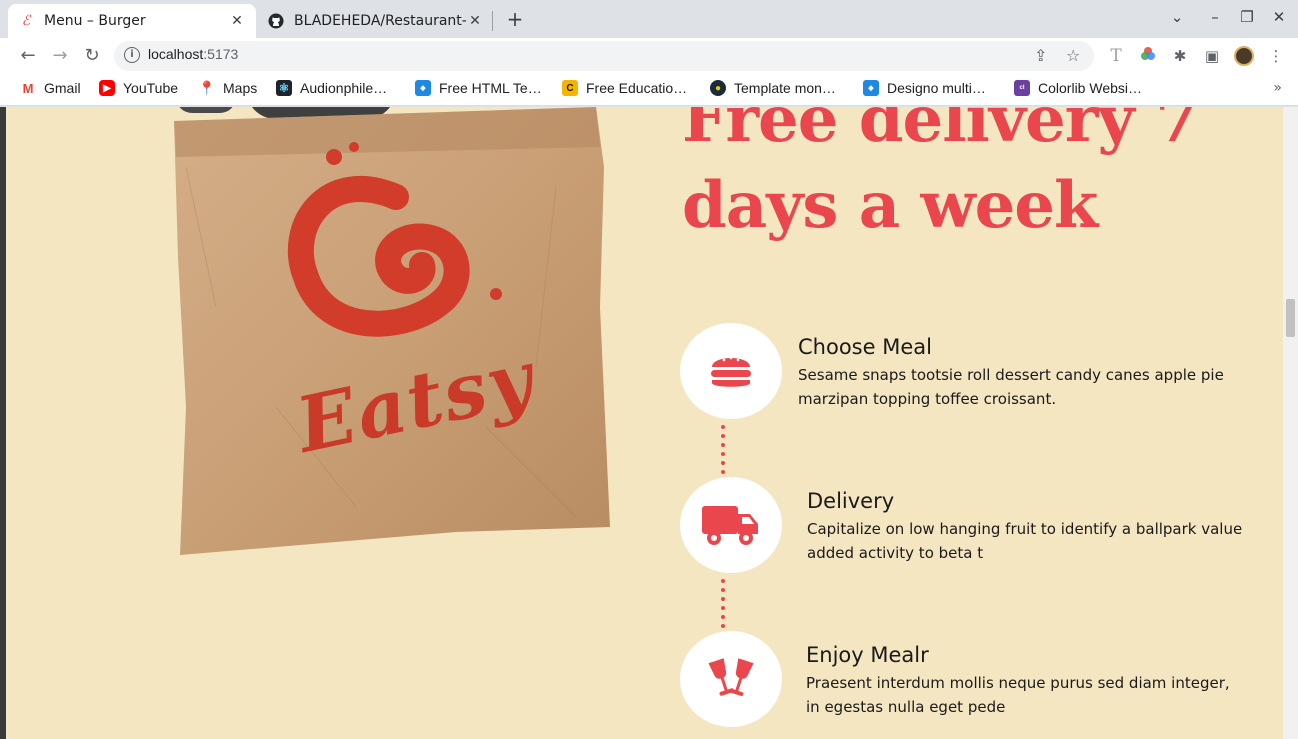  I want to click on tab-search-icon: ⌄, so click(1177, 17).